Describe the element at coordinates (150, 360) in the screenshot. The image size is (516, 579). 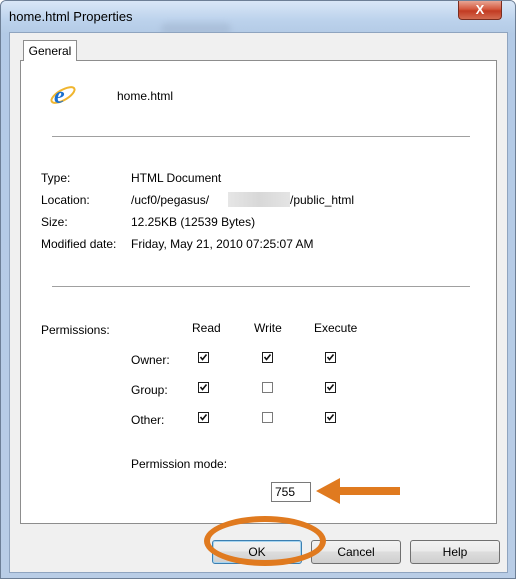
I see `owner-label: Owner:` at that location.